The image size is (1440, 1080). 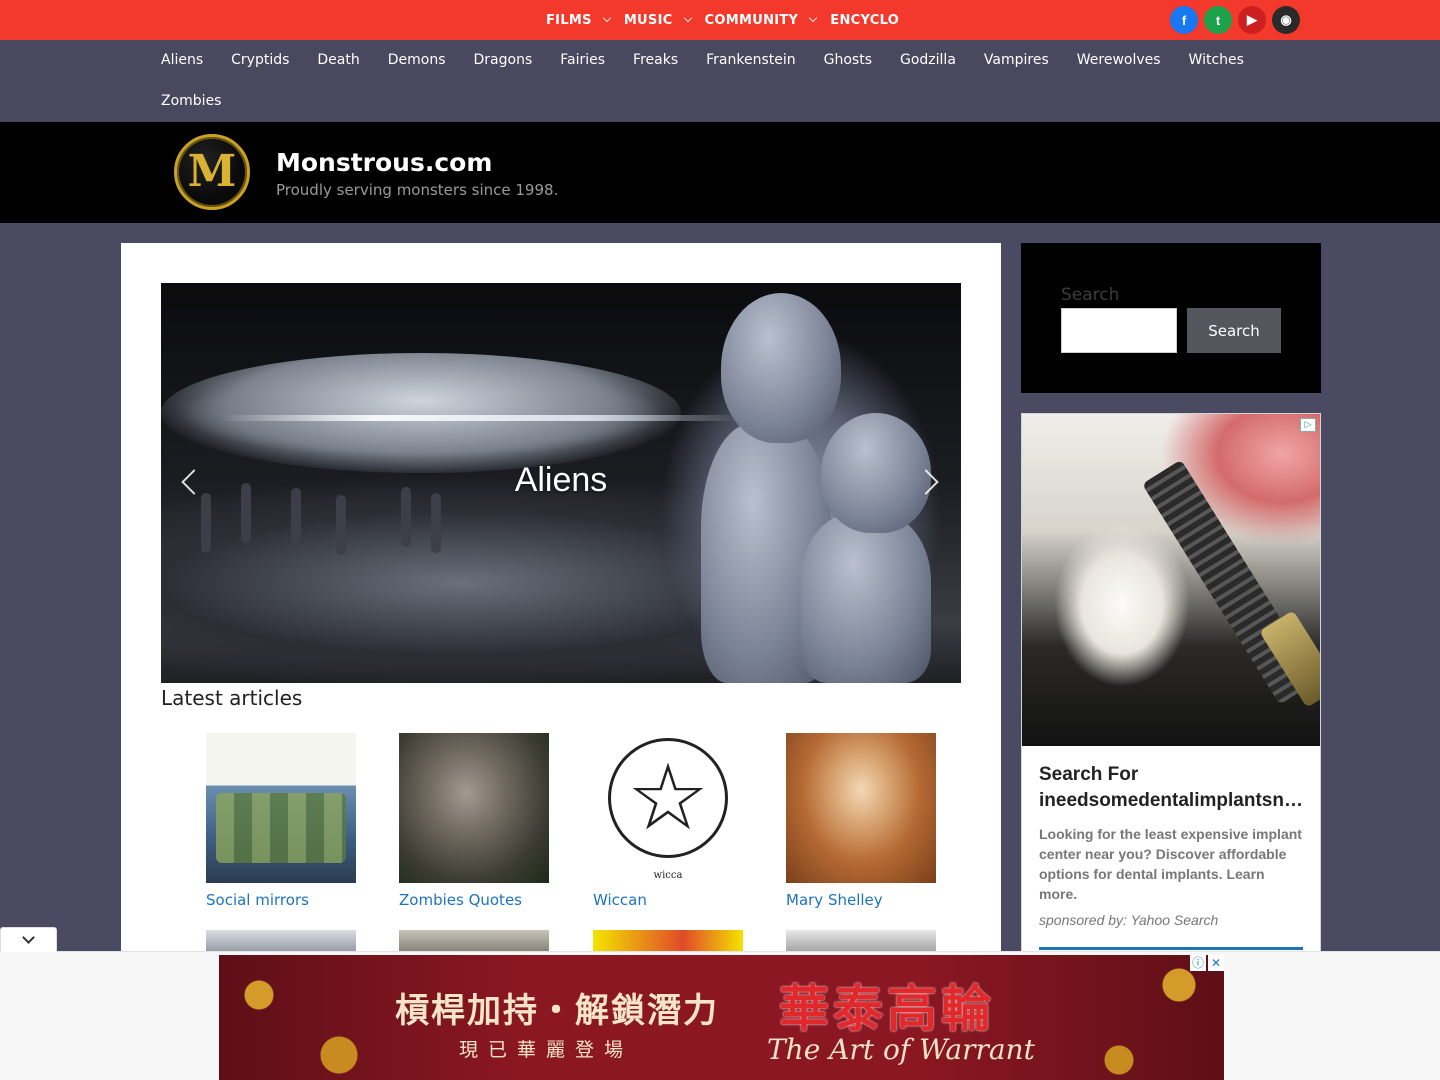 I want to click on banner-headline: 槓桿加持・解鎖潛力, so click(x=557, y=1011).